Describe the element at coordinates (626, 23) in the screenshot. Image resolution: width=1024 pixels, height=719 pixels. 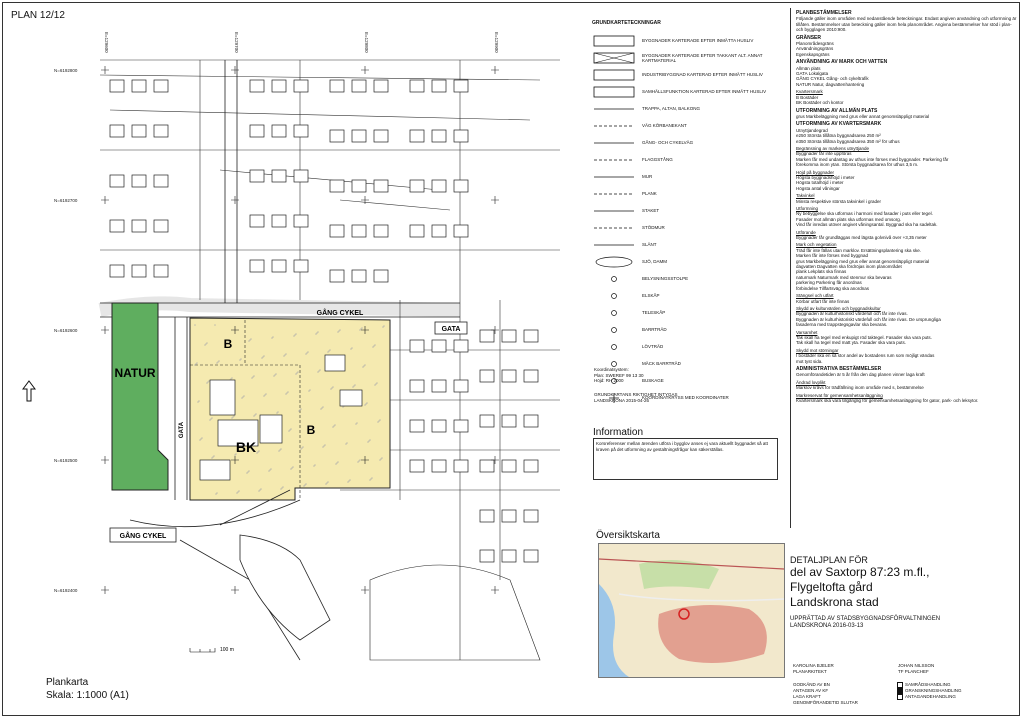
I see `legend-heading: GRUNDKARTETECKNINGAR` at that location.